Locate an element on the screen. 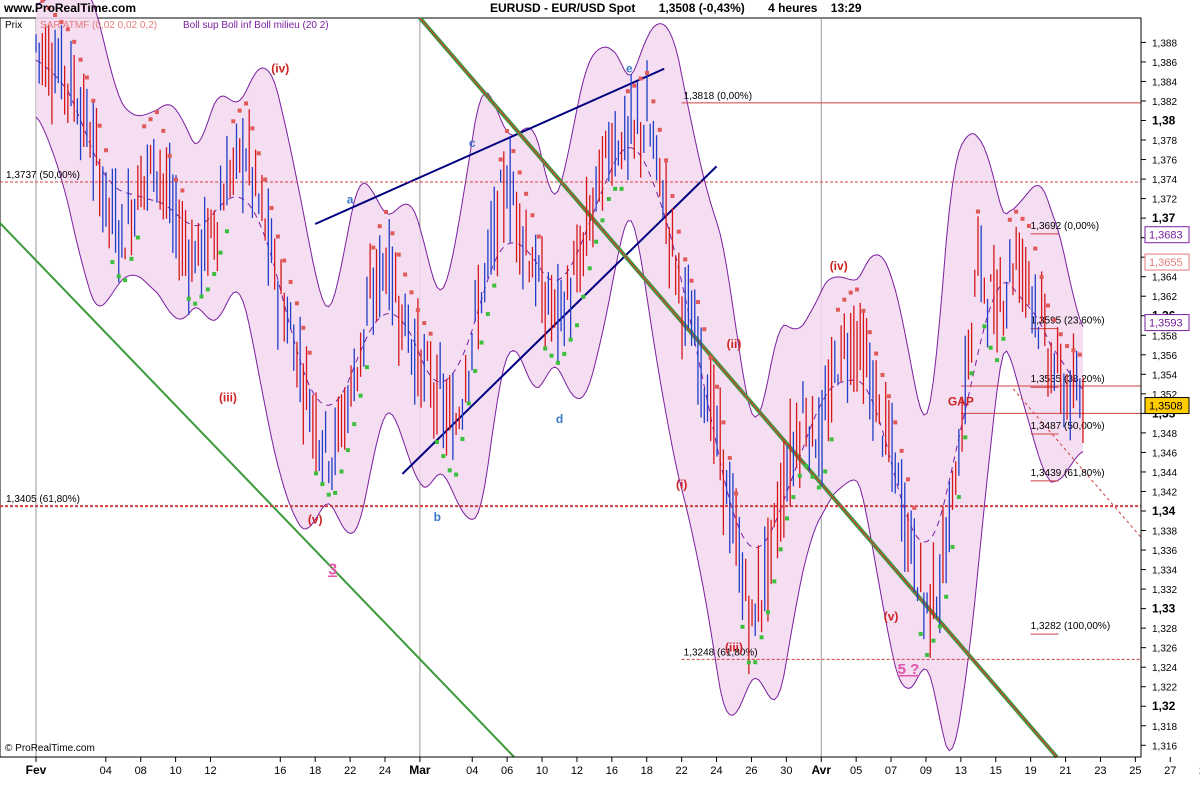 Image resolution: width=1200 pixels, height=800 pixels. x-tick-label: 12 is located at coordinates (577, 771).